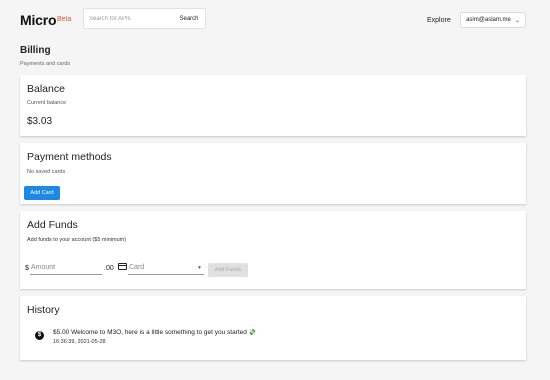 Image resolution: width=550 pixels, height=380 pixels. What do you see at coordinates (77, 240) in the screenshot?
I see `add-funds-description: Add funds to your account ($5 minimum)` at bounding box center [77, 240].